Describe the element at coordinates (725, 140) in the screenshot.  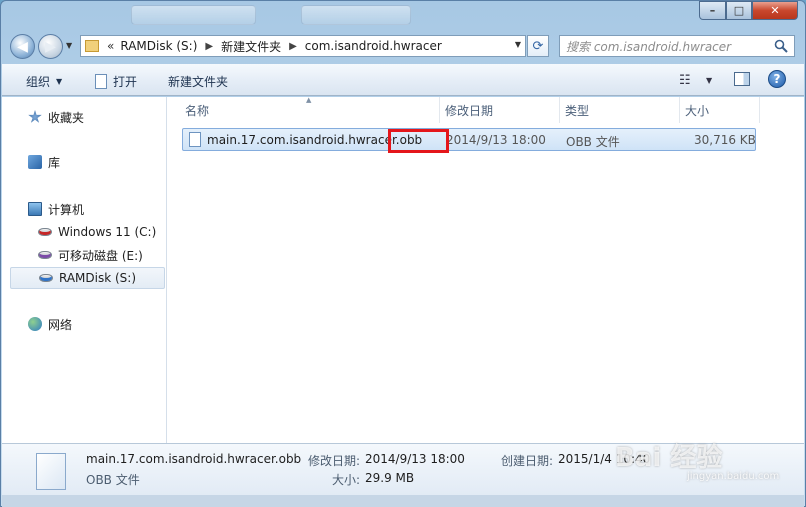
I see `file-size: 30,716 KB` at that location.